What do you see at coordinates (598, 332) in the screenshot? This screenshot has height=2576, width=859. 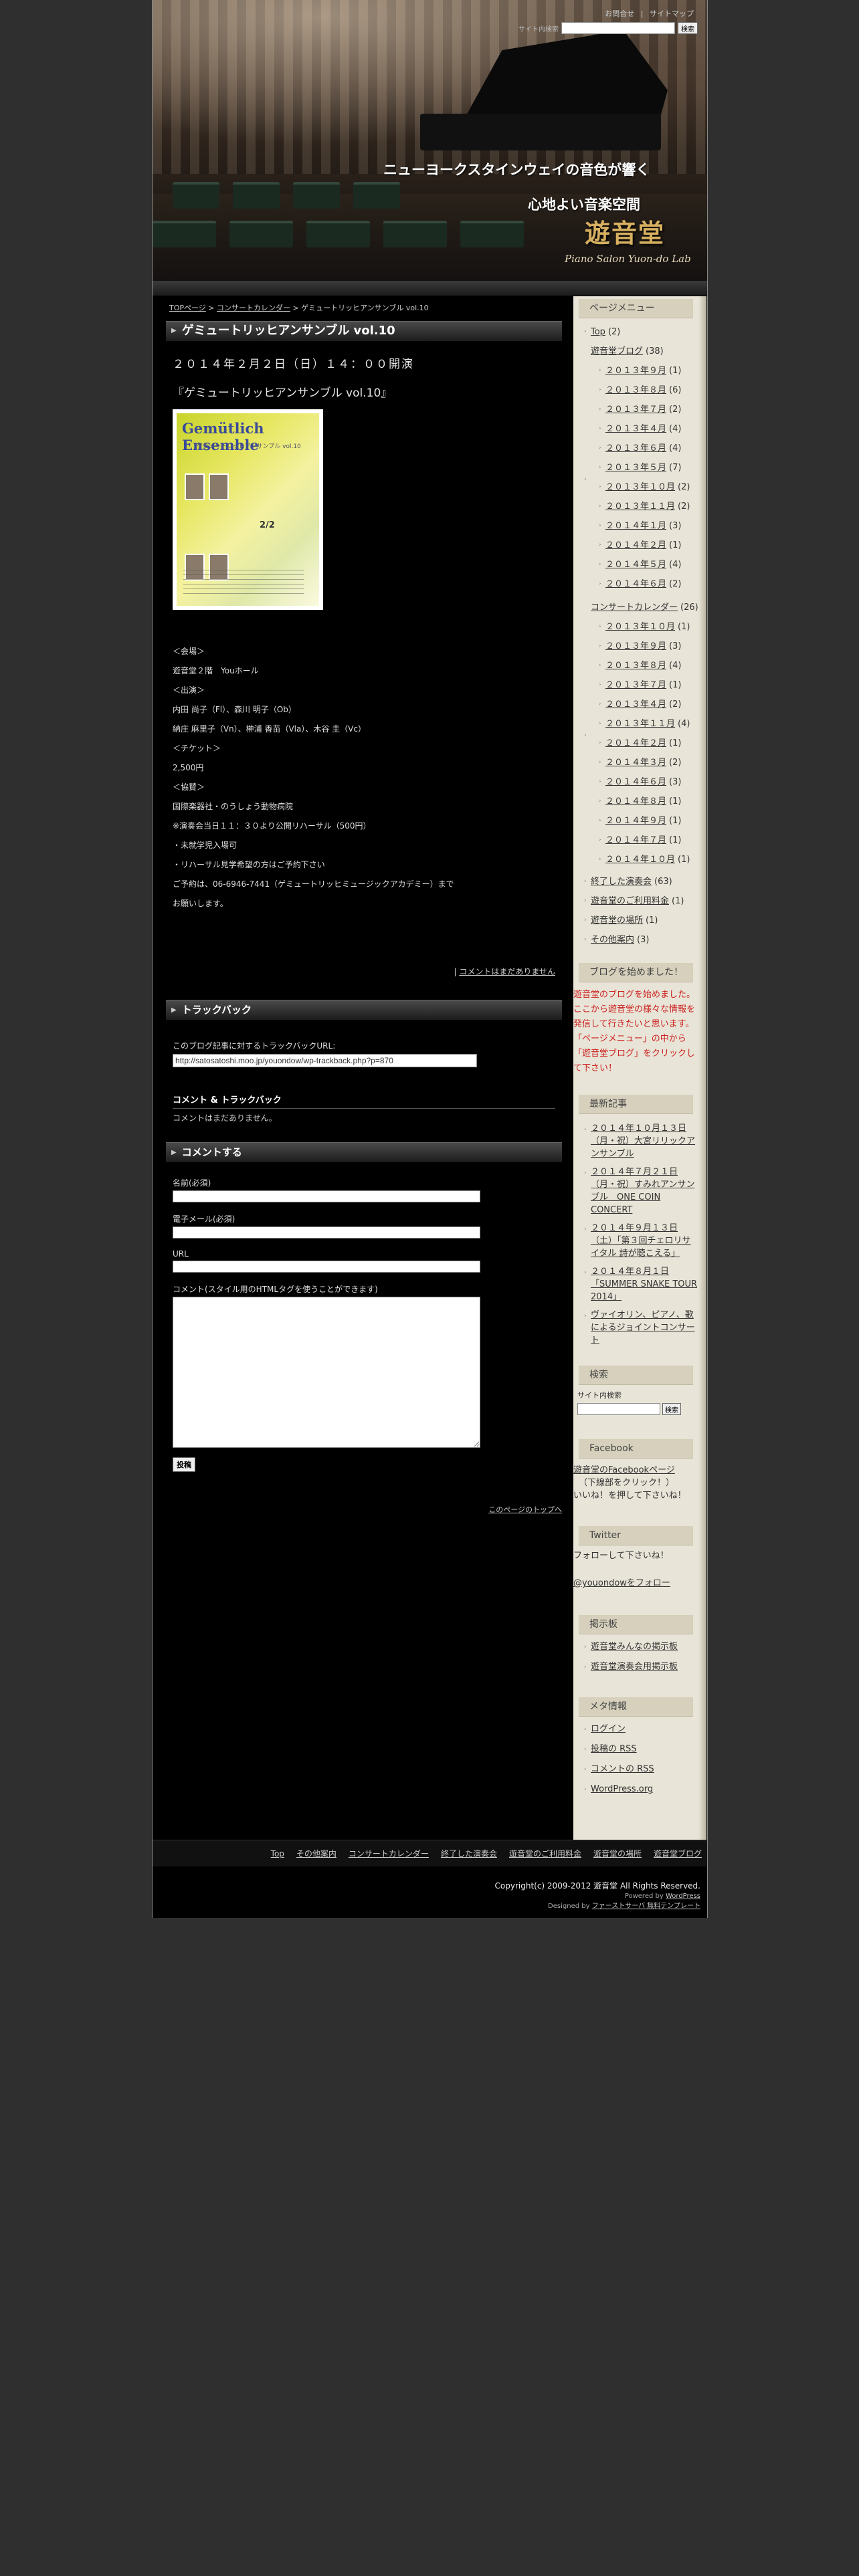 I see `menu-item-label: Top` at bounding box center [598, 332].